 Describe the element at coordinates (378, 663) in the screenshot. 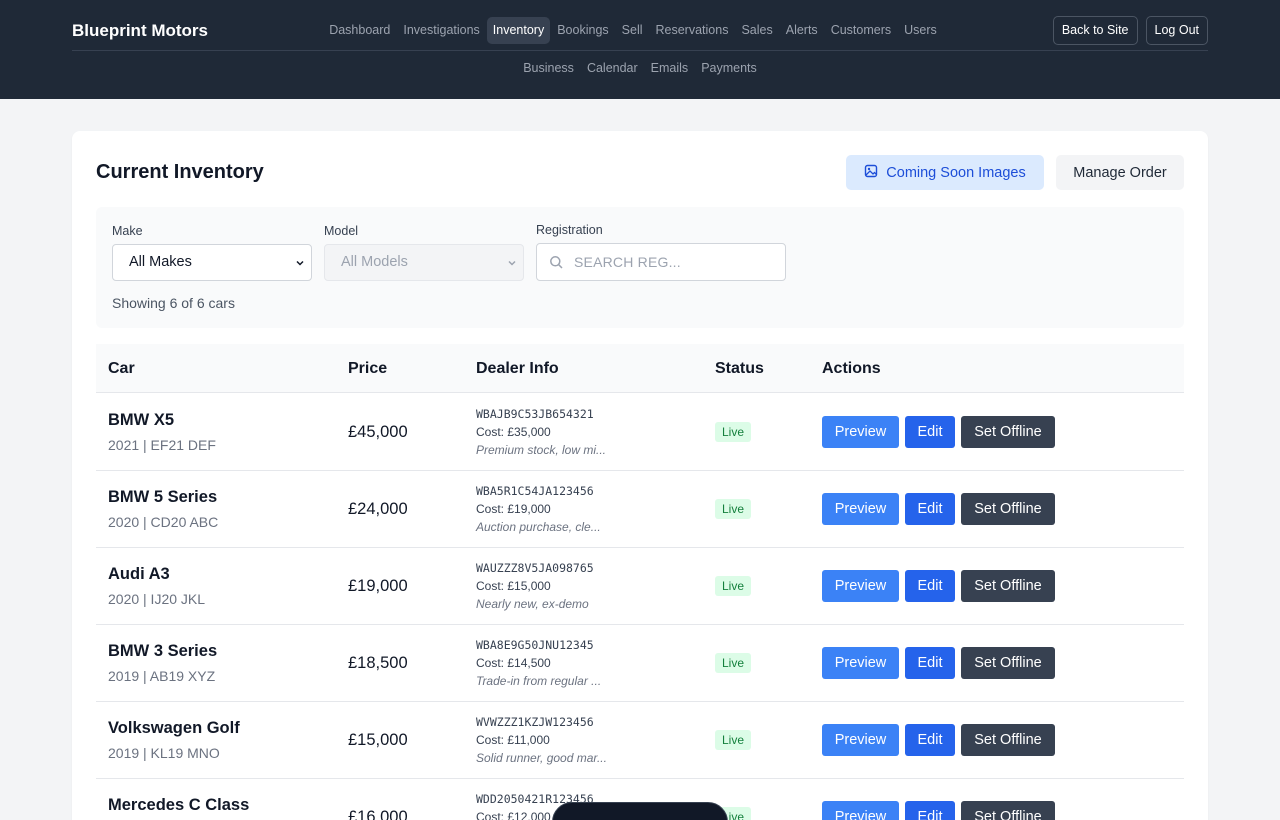

I see `car-price: £18,500` at that location.